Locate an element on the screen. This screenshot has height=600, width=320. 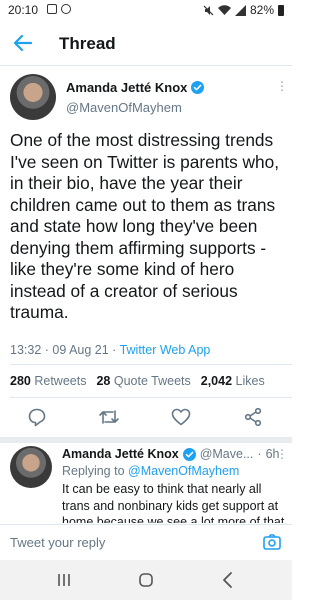
camera-icon is located at coordinates (272, 542).